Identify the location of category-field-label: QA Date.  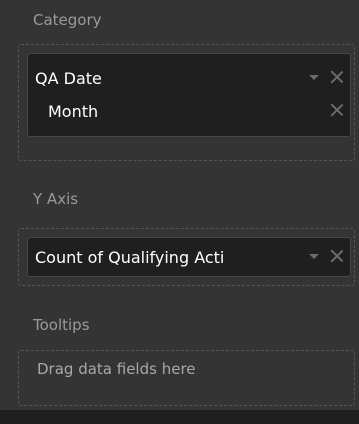
(68, 78).